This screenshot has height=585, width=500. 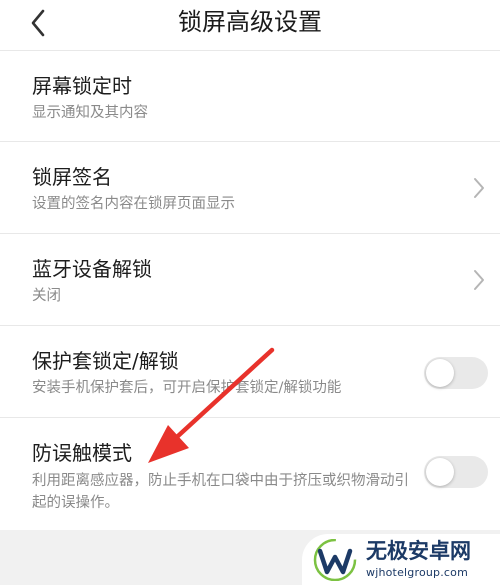 I want to click on page-title: 锁屏高级设置, so click(x=250, y=22).